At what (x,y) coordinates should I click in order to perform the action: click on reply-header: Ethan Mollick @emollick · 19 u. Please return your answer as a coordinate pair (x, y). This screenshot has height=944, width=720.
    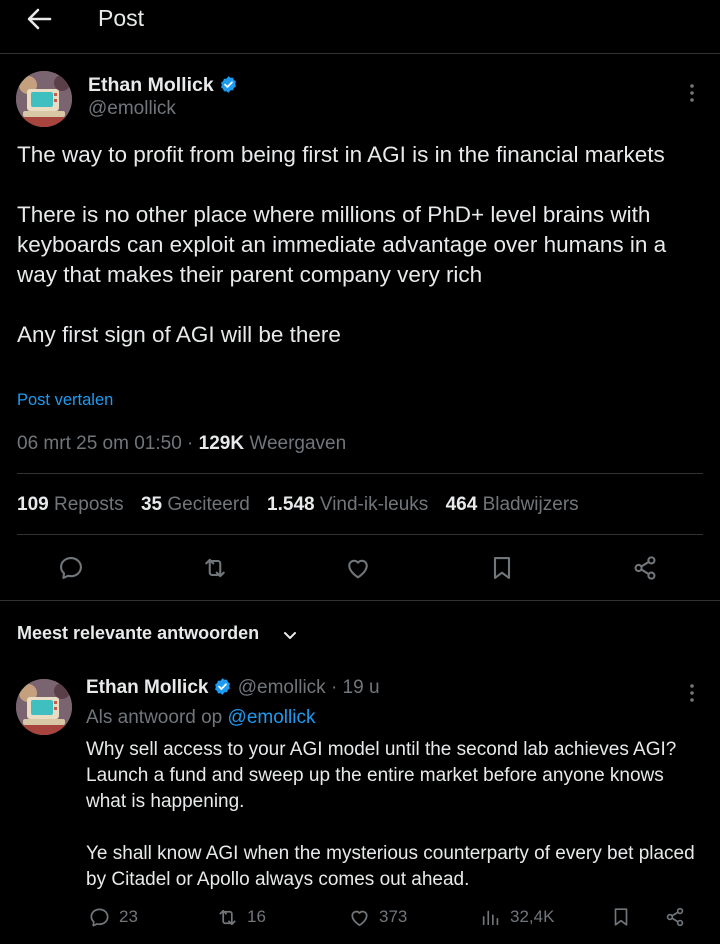
    Looking at the image, I should click on (233, 689).